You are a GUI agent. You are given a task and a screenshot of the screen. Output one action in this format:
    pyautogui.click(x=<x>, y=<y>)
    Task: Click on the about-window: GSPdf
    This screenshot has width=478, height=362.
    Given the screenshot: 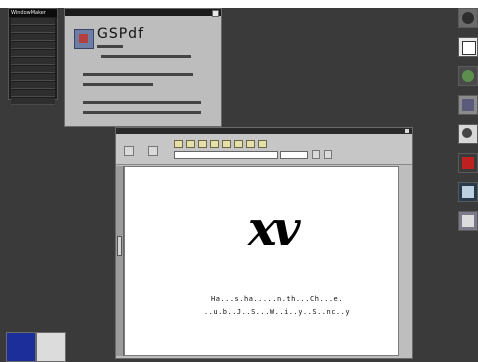 What is the action you would take?
    pyautogui.click(x=143, y=67)
    